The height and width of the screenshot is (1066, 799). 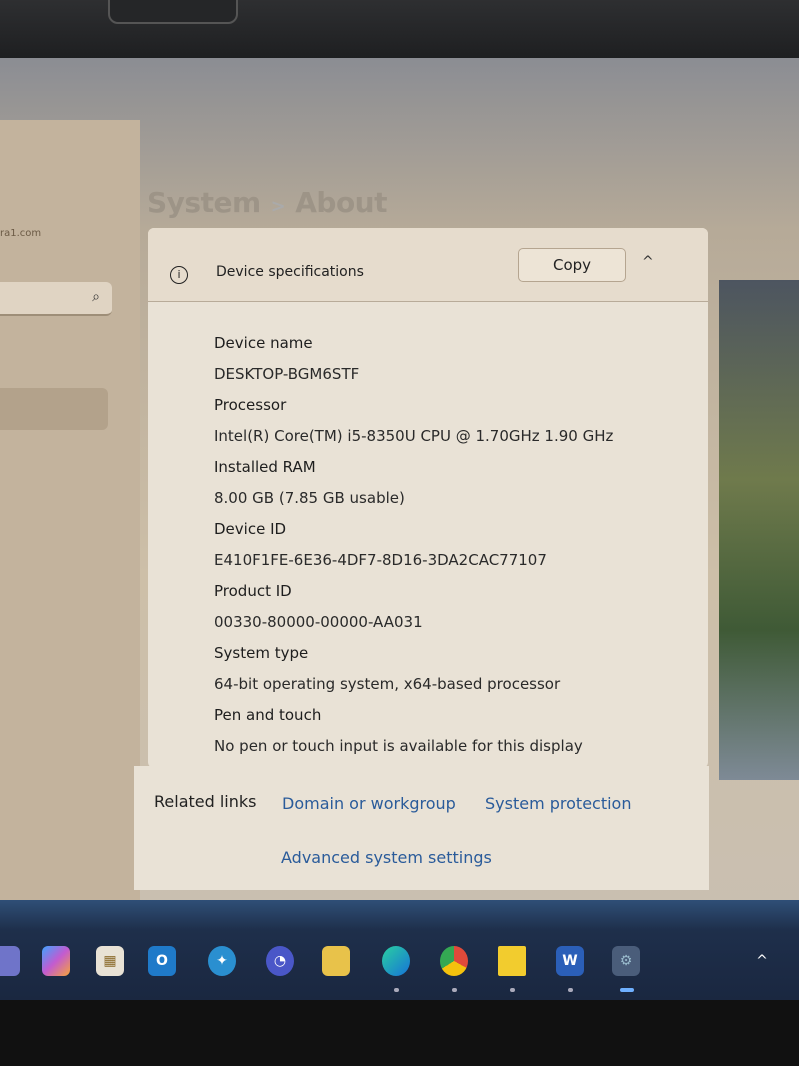 I want to click on copy-button: Copy, so click(x=572, y=265).